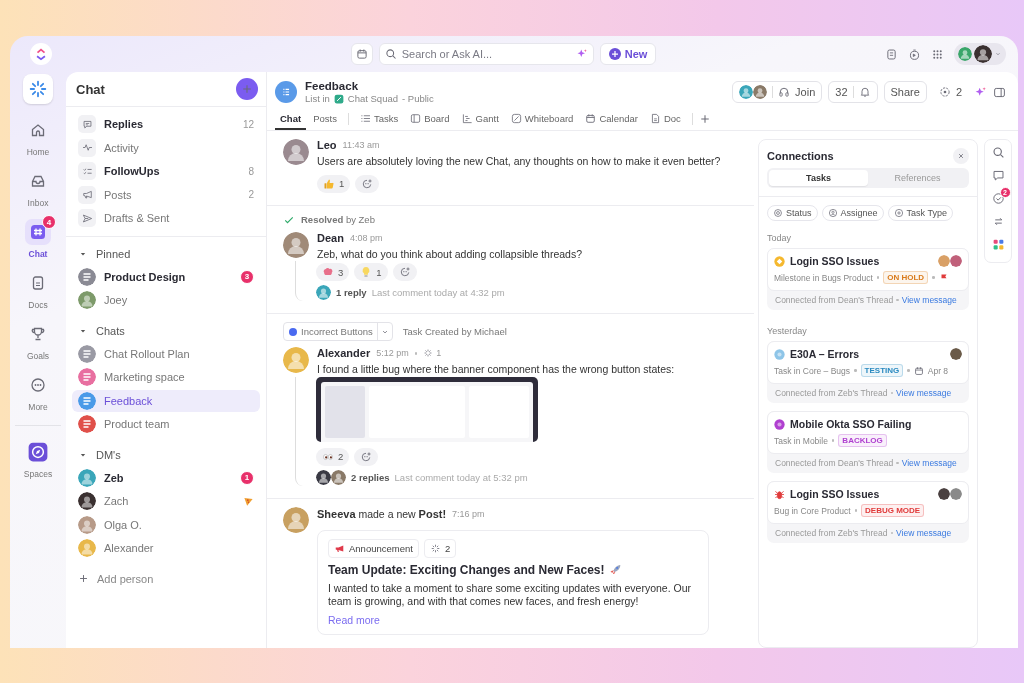  I want to click on view-tab: Posts, so click(325, 119).